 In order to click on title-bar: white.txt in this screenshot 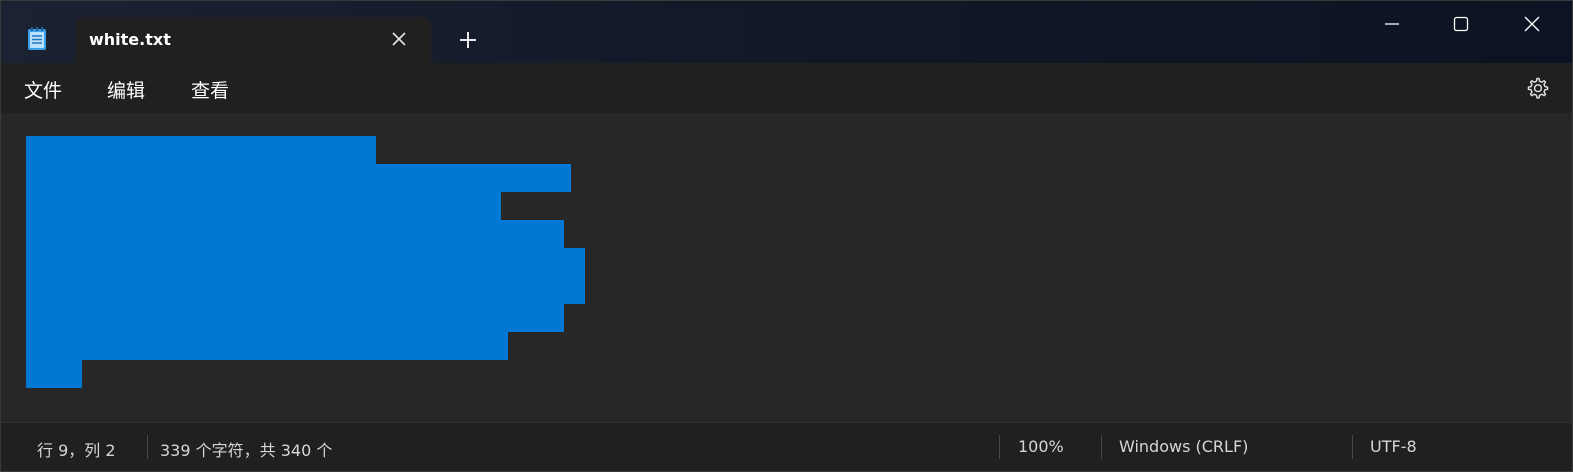, I will do `click(786, 32)`.